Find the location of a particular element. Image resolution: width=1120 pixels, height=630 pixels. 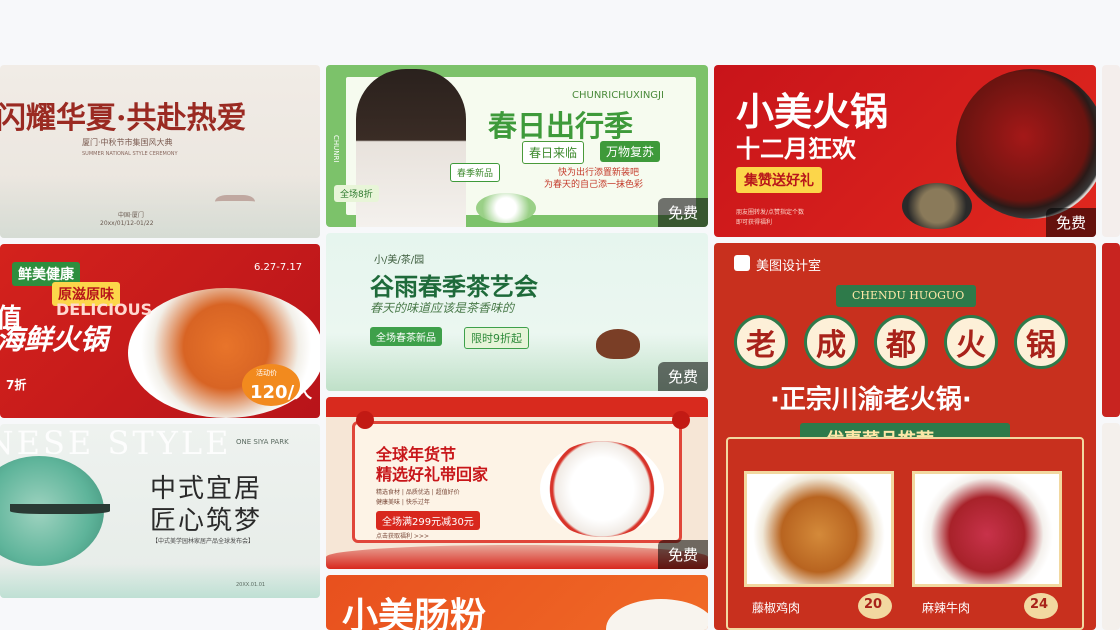

card-english: CHUNRICHUXINGJI is located at coordinates (618, 95).